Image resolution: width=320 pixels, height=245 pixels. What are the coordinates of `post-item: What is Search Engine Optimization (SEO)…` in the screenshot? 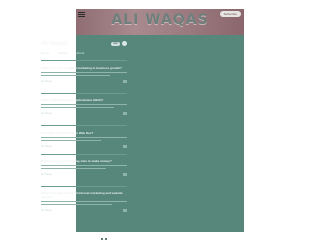 It's located at (84, 107).